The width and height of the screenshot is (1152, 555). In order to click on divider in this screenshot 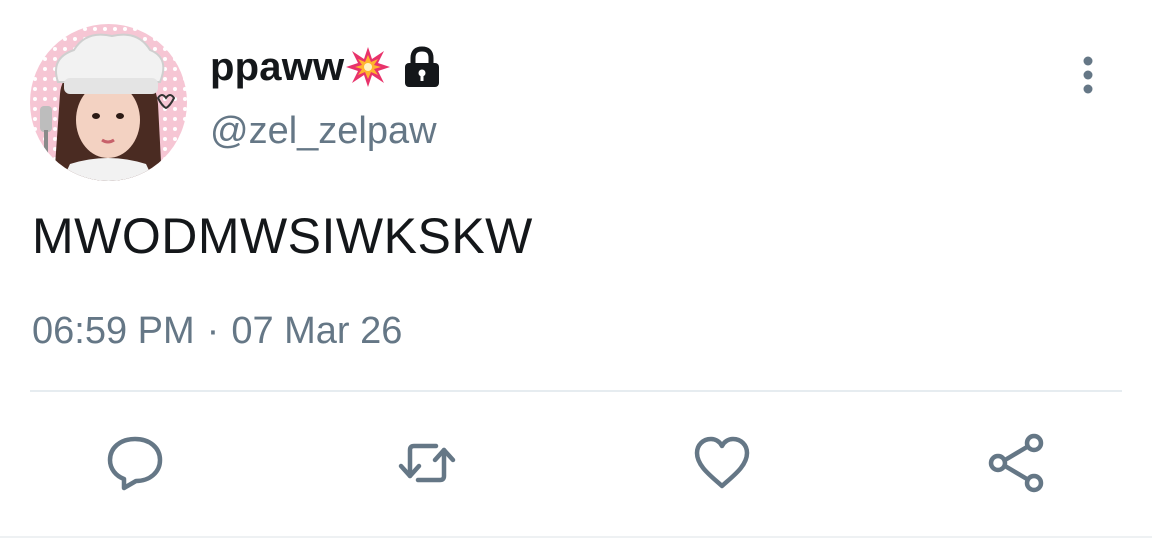, I will do `click(576, 391)`.